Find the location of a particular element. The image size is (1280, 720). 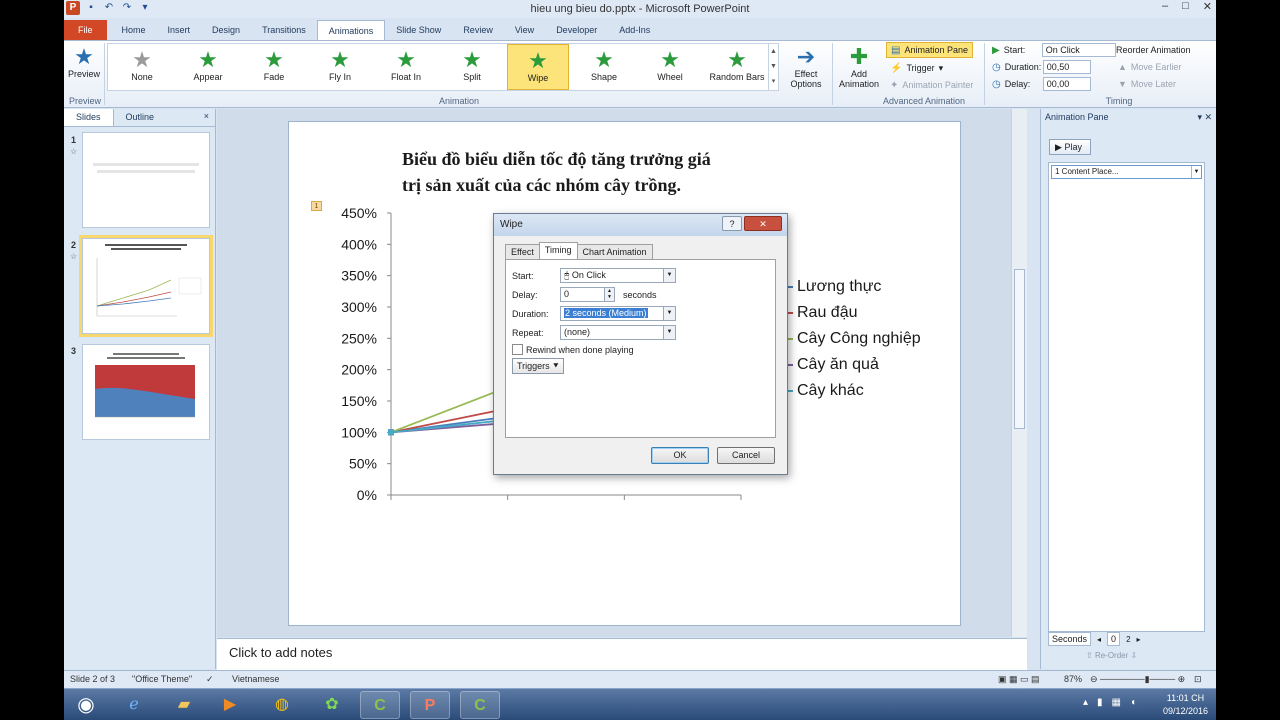

trigger-button: ⚡ Trigger ▾ is located at coordinates (916, 68).